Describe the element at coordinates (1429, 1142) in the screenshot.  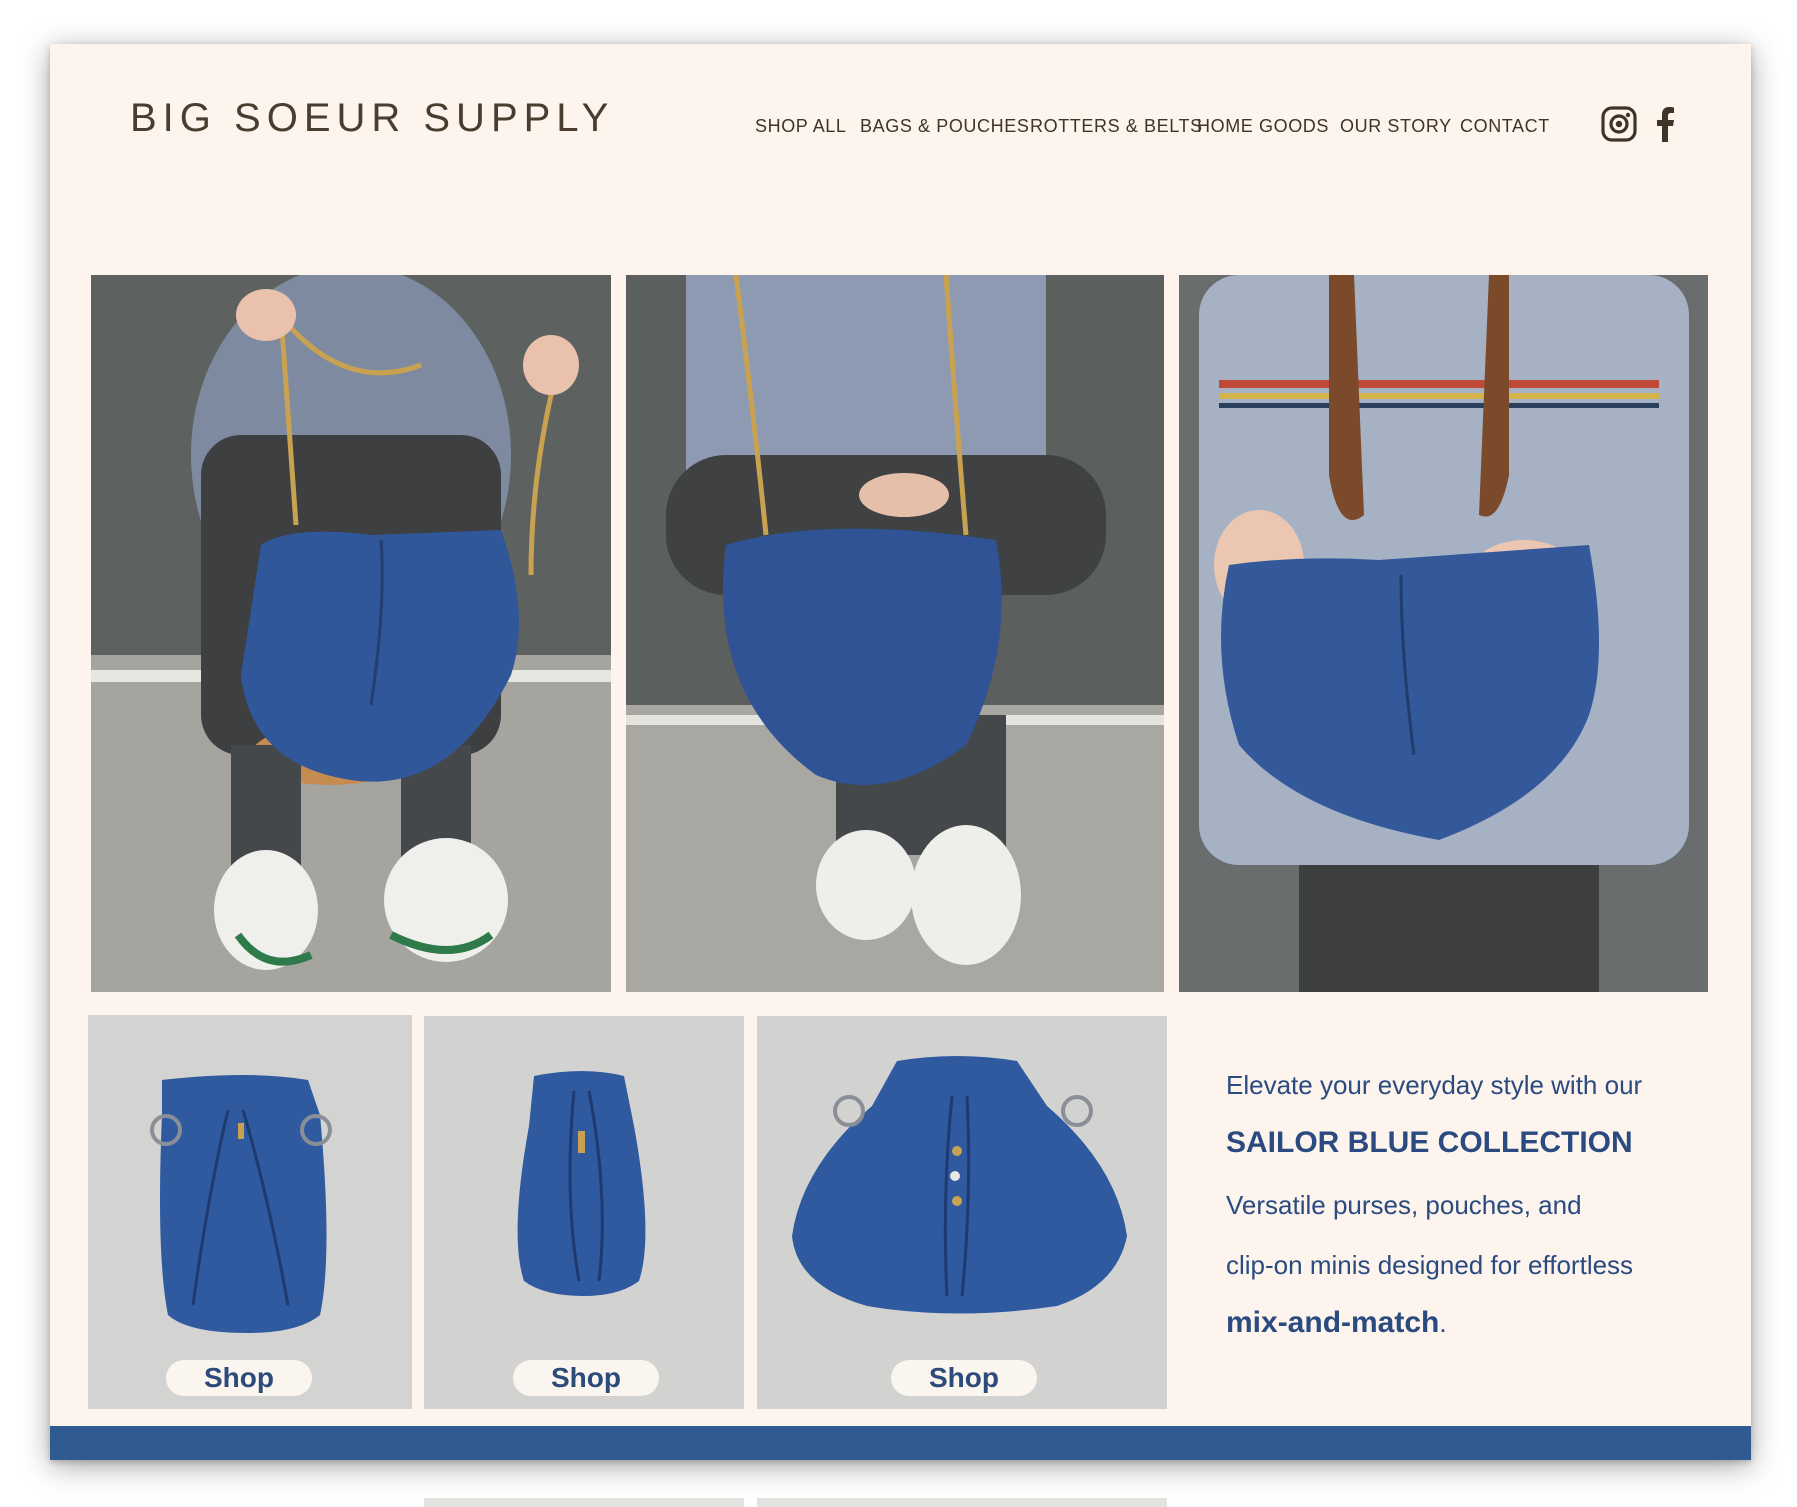
I see `promo-collection-title: SAILOR BLUE COLLECTION` at that location.